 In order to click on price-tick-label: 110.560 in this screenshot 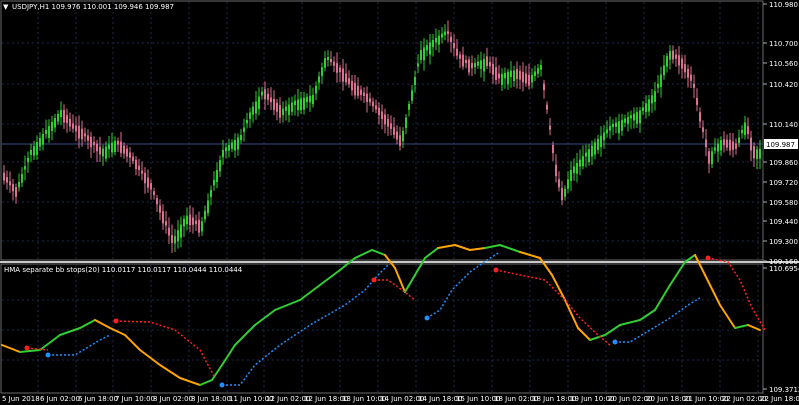, I will do `click(783, 64)`.